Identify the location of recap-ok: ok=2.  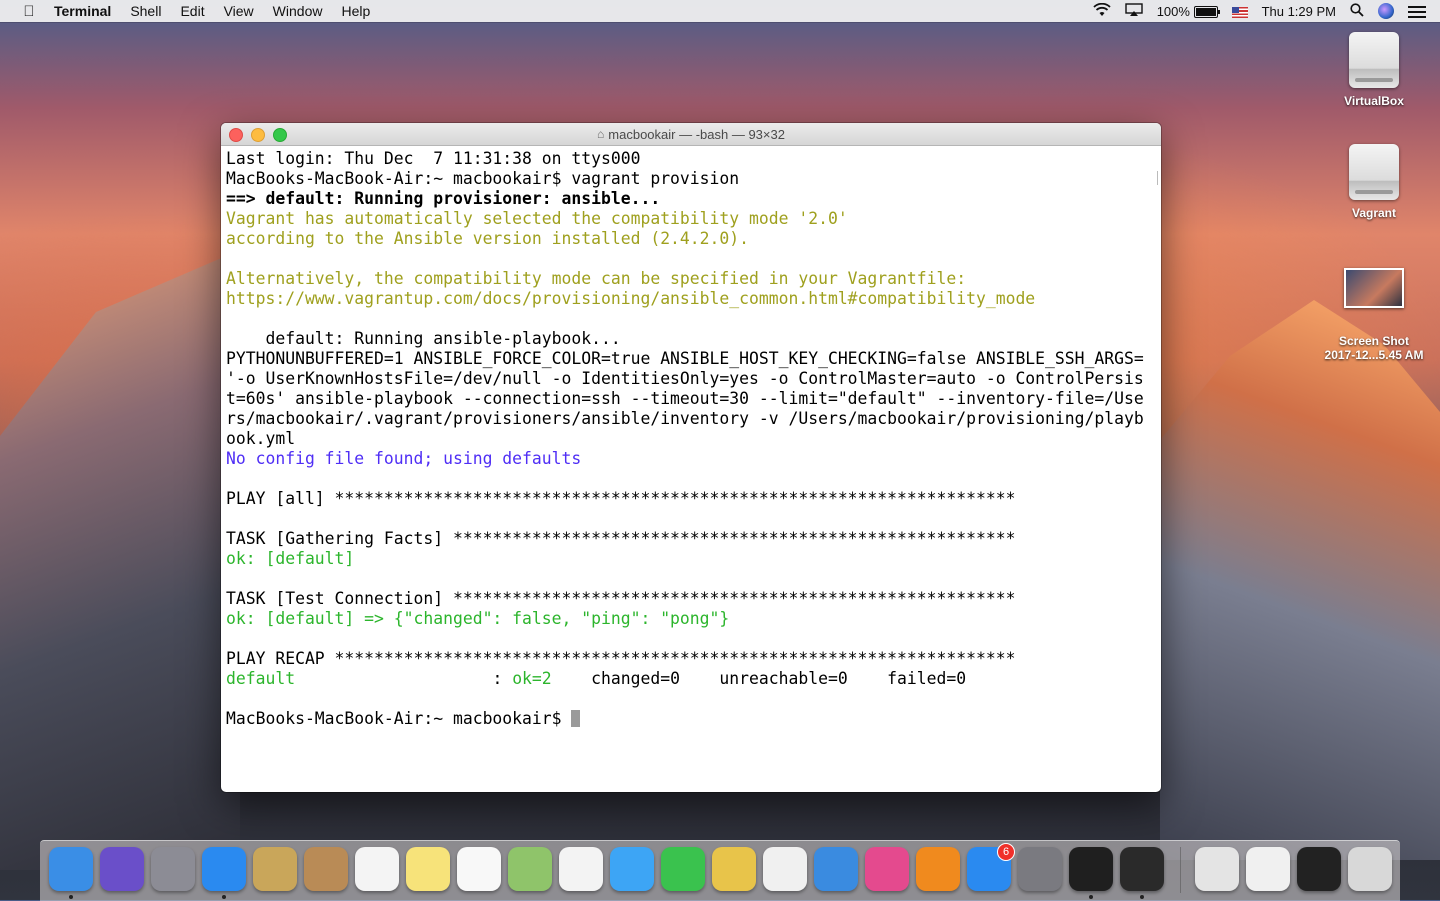
(532, 678).